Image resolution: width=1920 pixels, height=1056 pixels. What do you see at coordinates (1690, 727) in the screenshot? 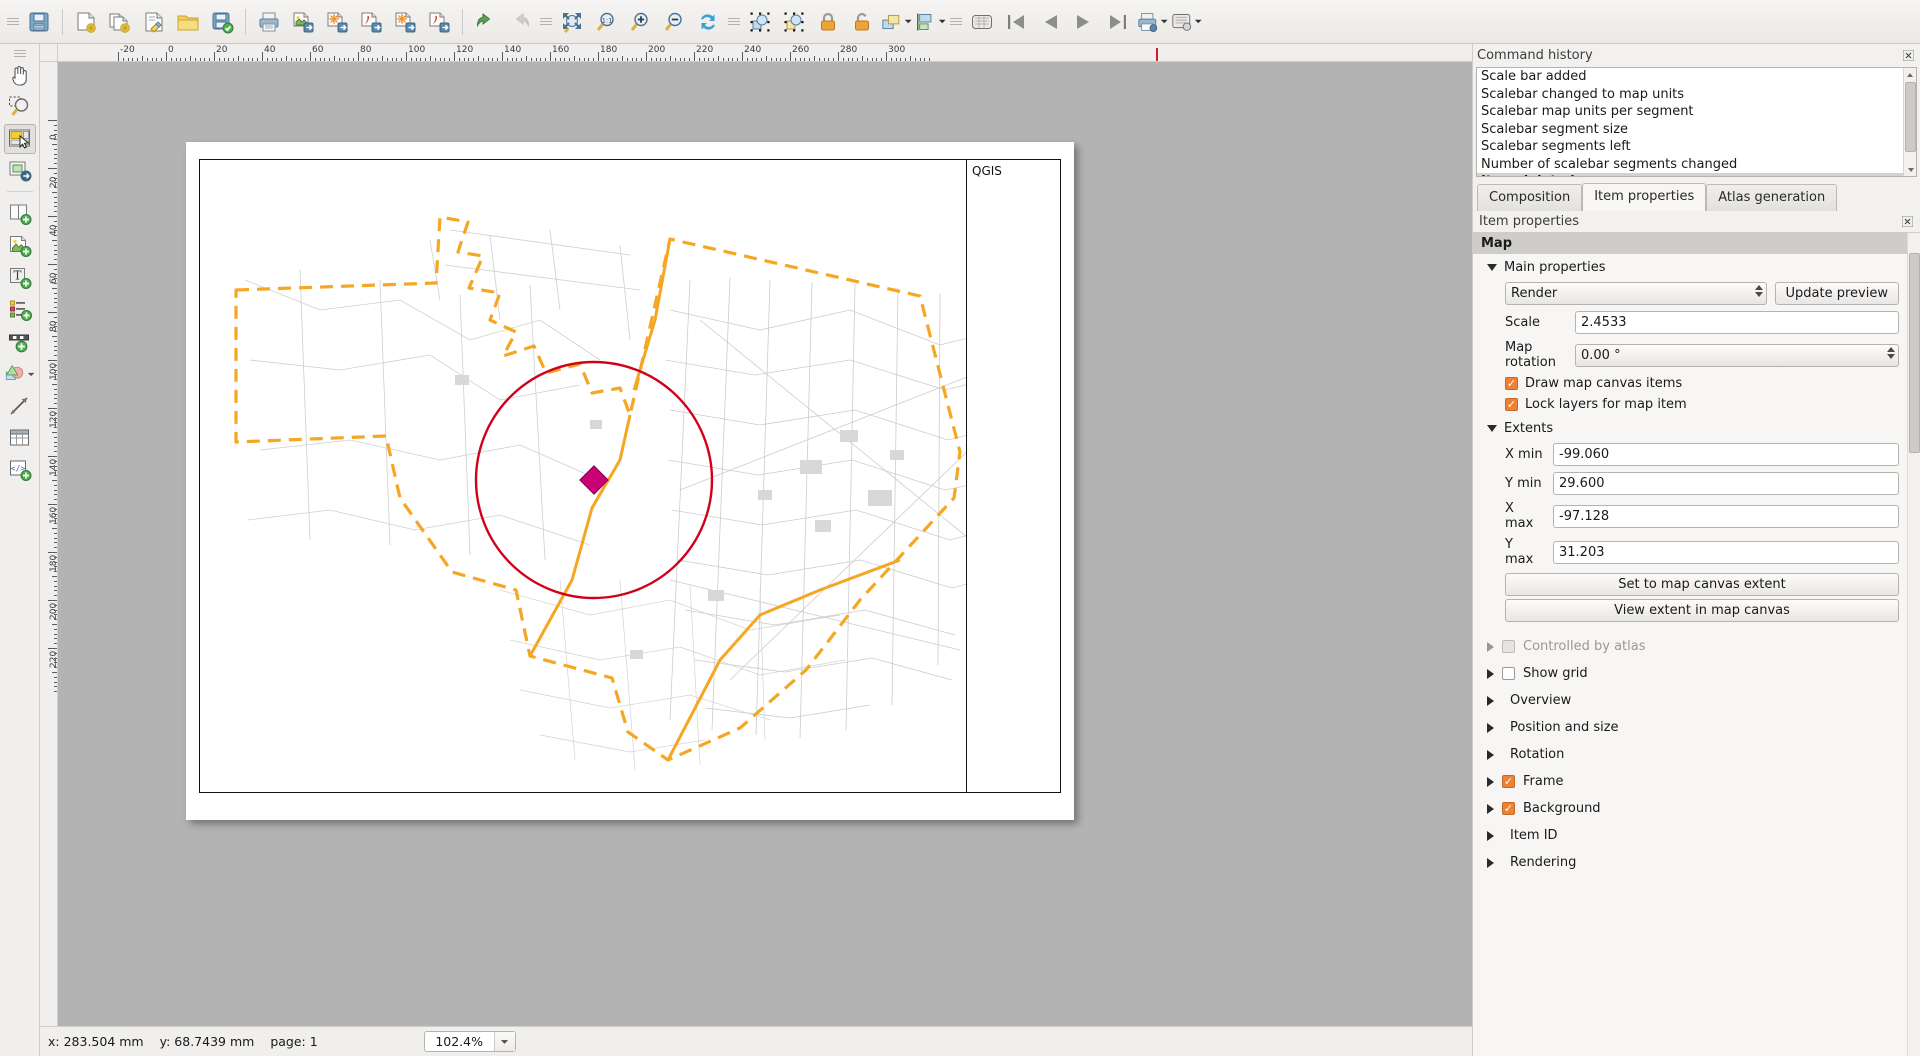
I see `section-position-and-size: Position and size` at bounding box center [1690, 727].